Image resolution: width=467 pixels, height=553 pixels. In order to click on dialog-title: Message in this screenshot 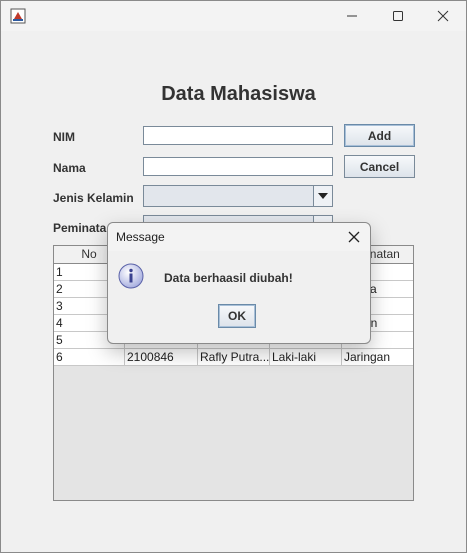, I will do `click(140, 237)`.